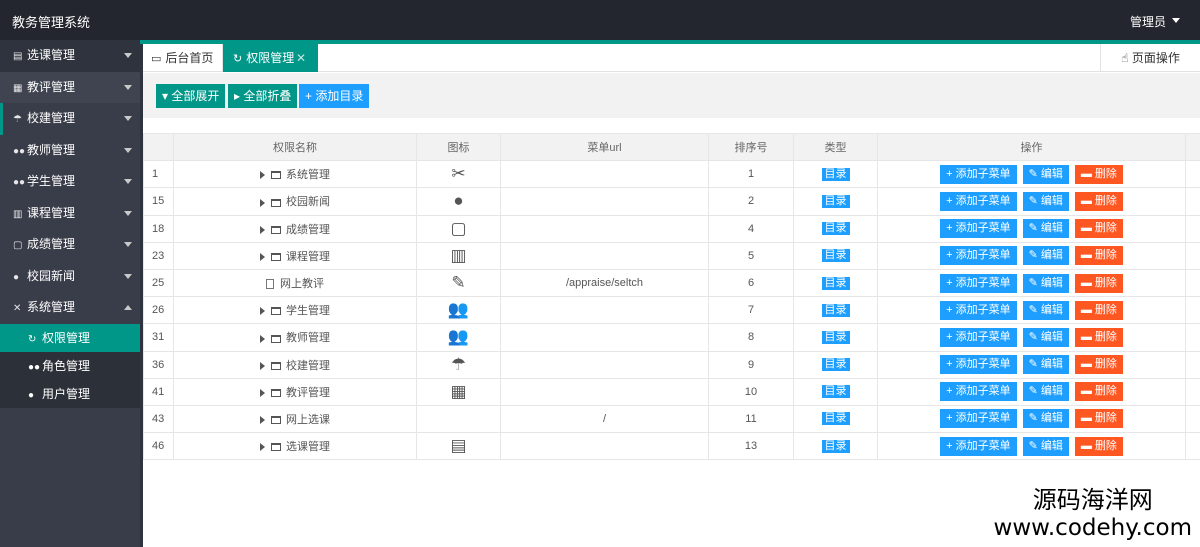 This screenshot has width=1200, height=547. Describe the element at coordinates (70, 393) in the screenshot. I see `sidebar-subitem-users: ● 用户管理` at that location.